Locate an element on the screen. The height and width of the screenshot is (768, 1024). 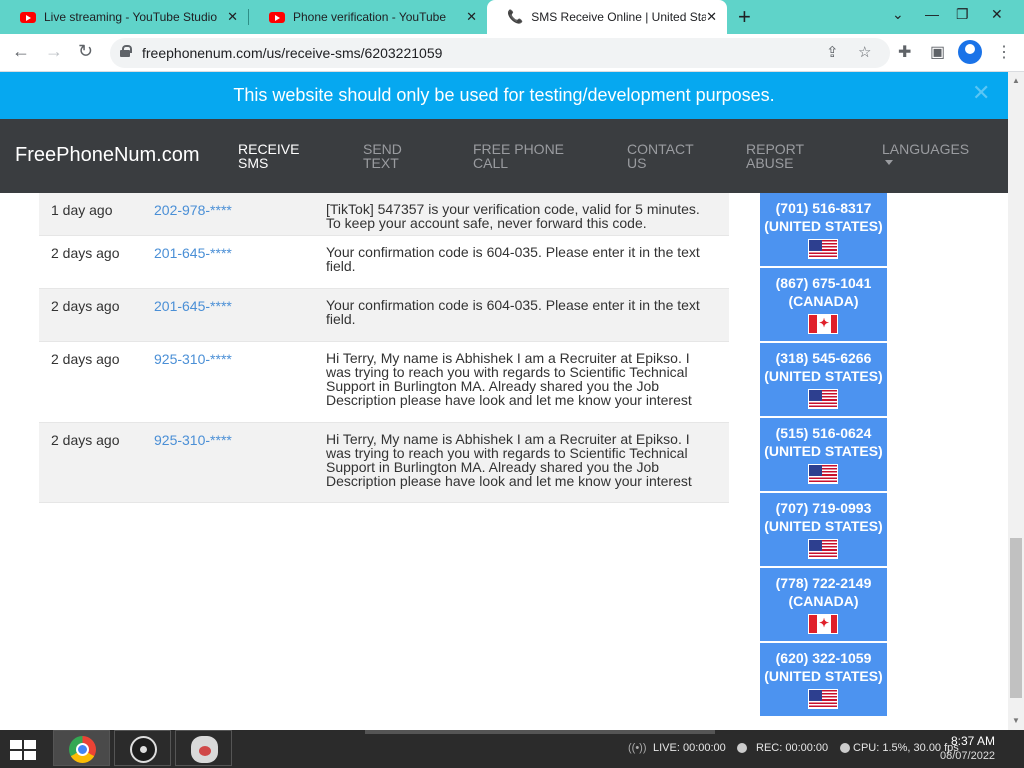
obs-icon is located at coordinates (143, 749).